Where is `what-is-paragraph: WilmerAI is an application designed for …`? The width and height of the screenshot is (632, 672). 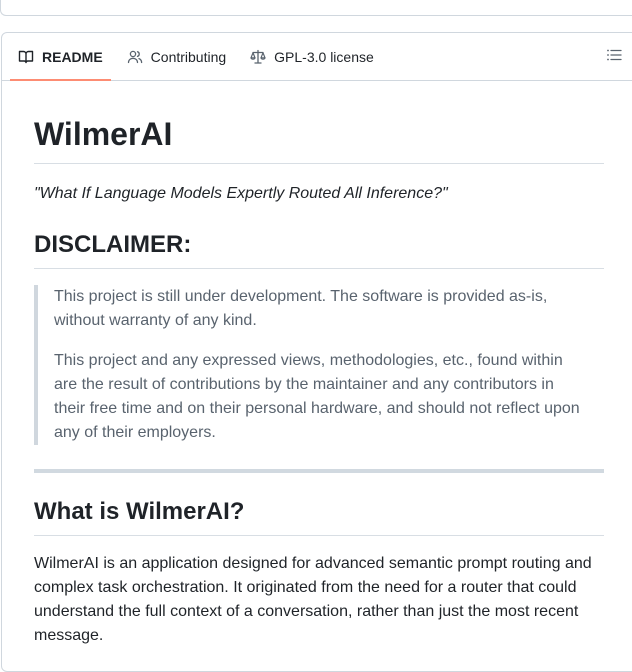 what-is-paragraph: WilmerAI is an application designed for … is located at coordinates (313, 599).